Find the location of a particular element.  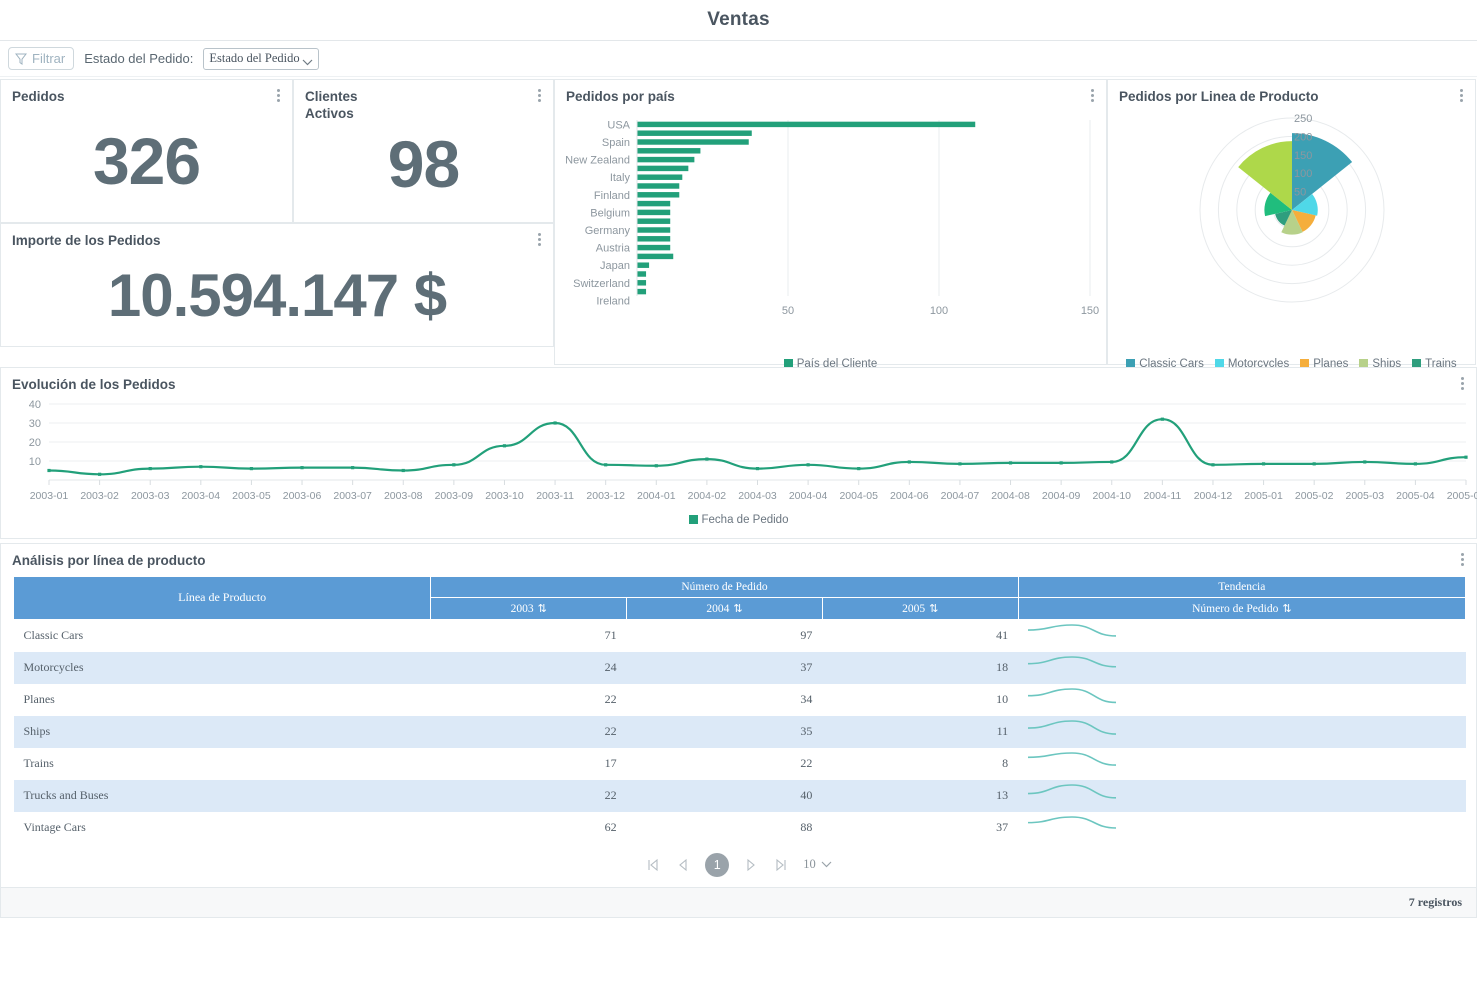

cell-product-line: Planes is located at coordinates (39, 699).